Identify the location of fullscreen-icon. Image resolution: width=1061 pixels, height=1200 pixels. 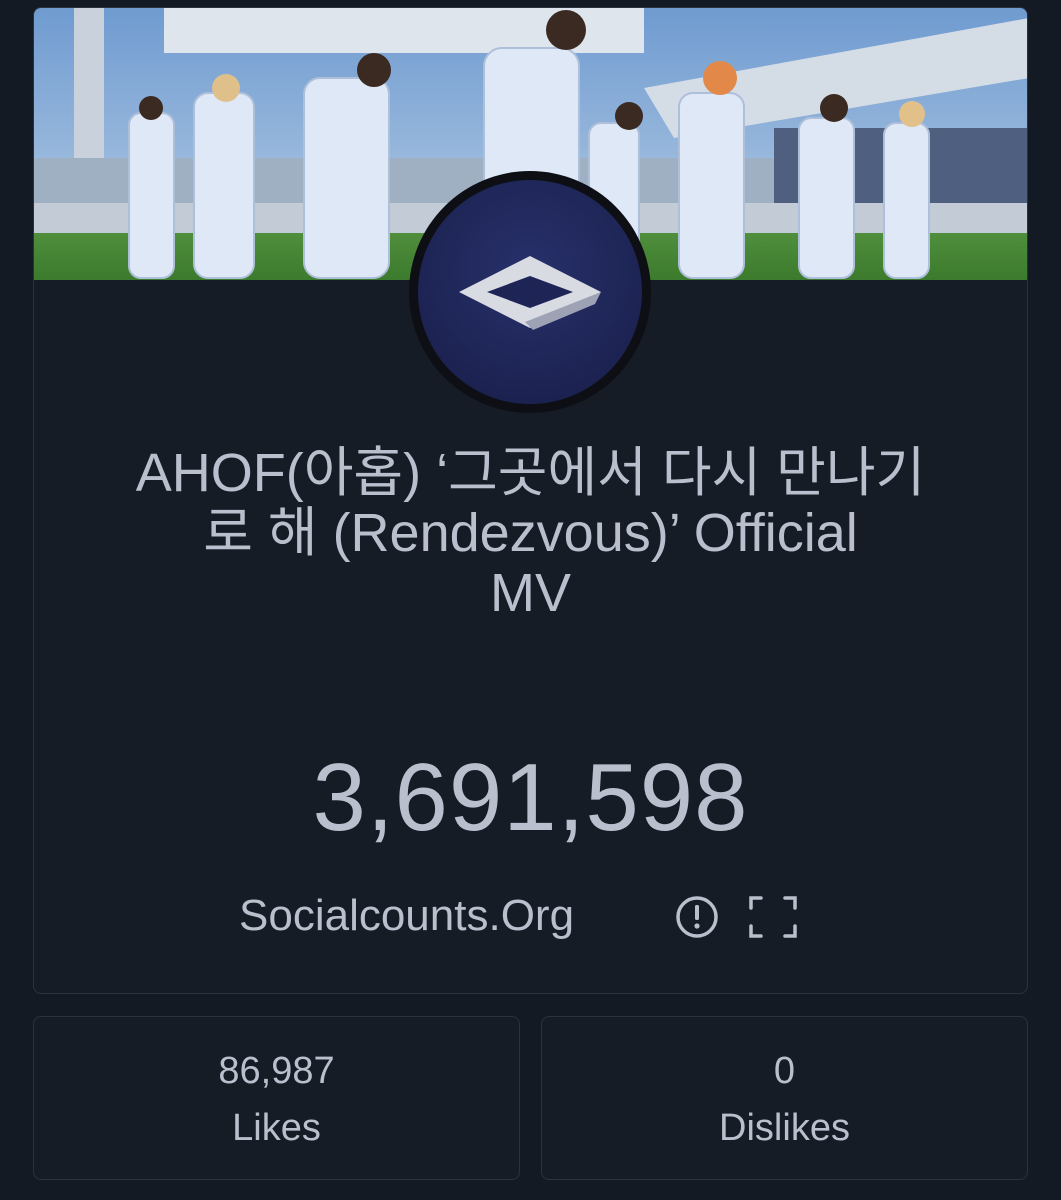
(773, 917).